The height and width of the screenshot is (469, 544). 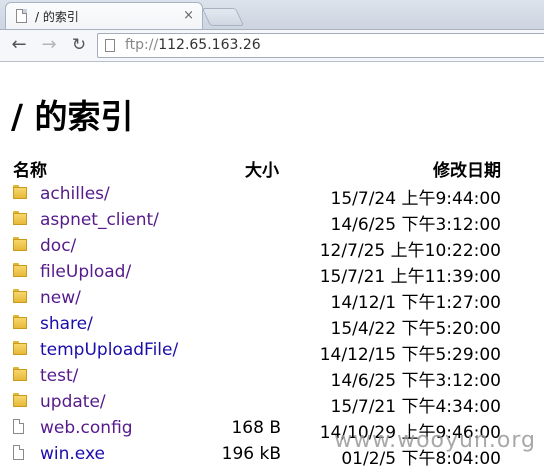 I want to click on file-link: test/, so click(x=59, y=376).